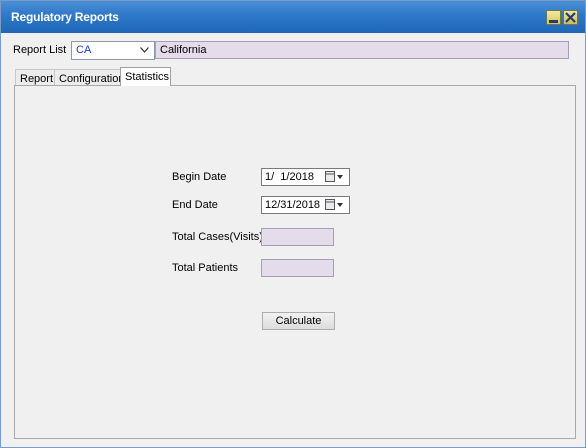  I want to click on end-date-picker: 12/31/2018, so click(305, 205).